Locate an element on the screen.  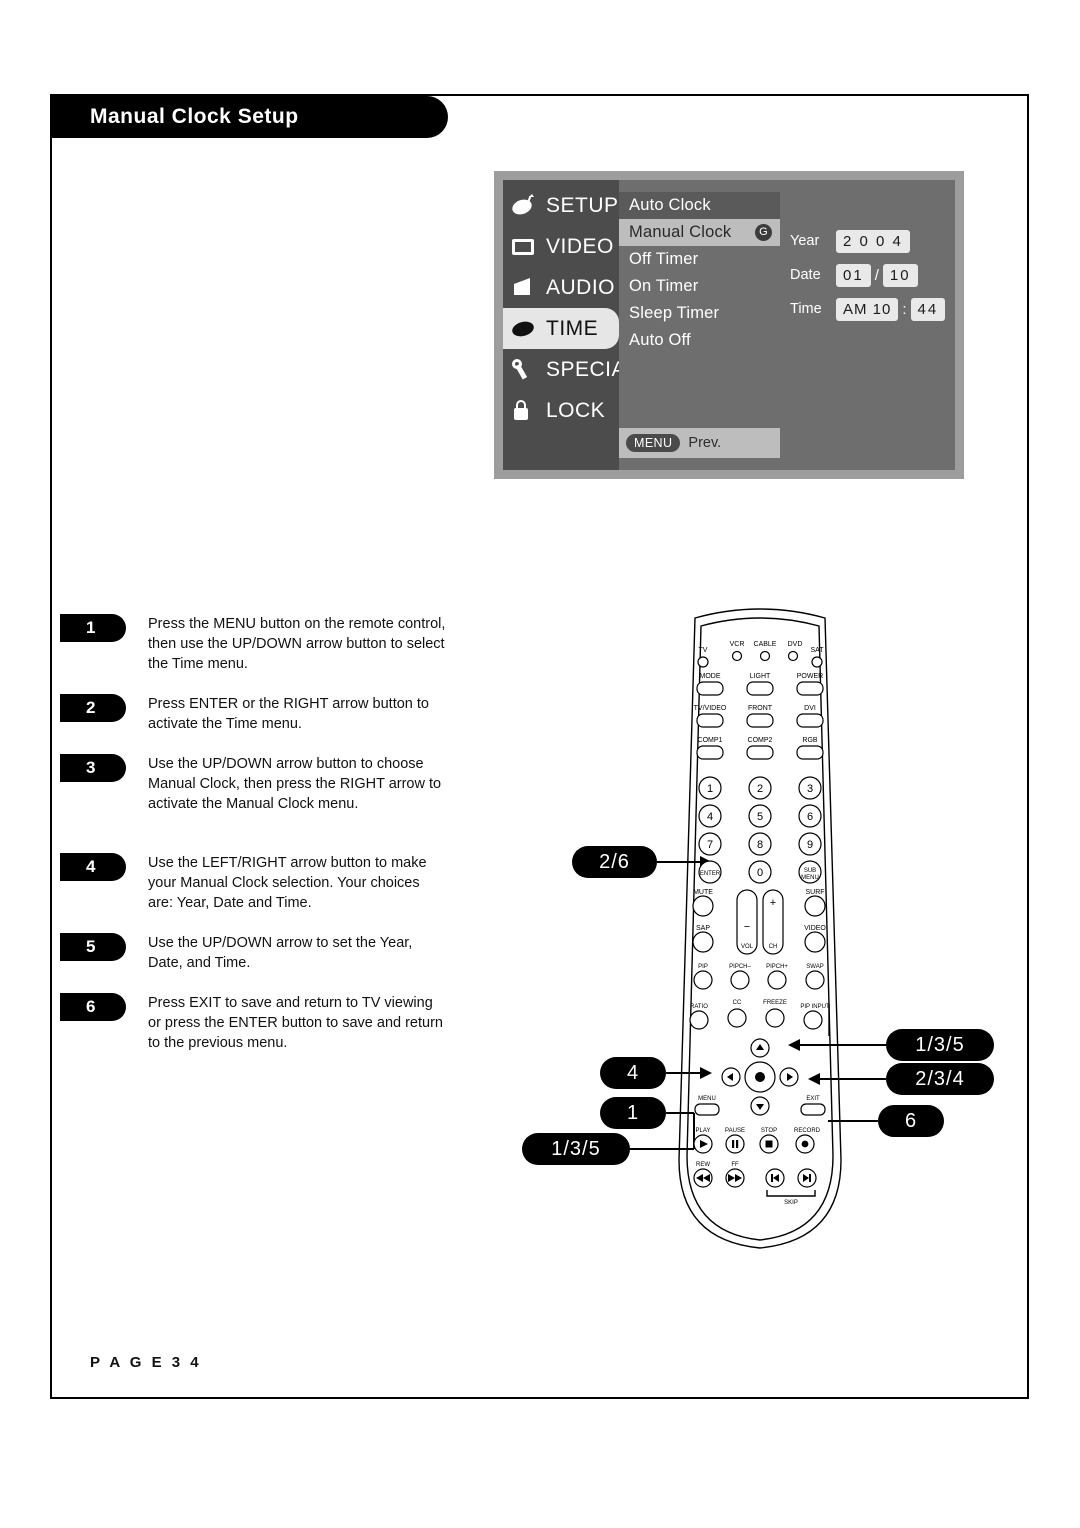
step-6-number: 6 is located at coordinates (93, 1007).